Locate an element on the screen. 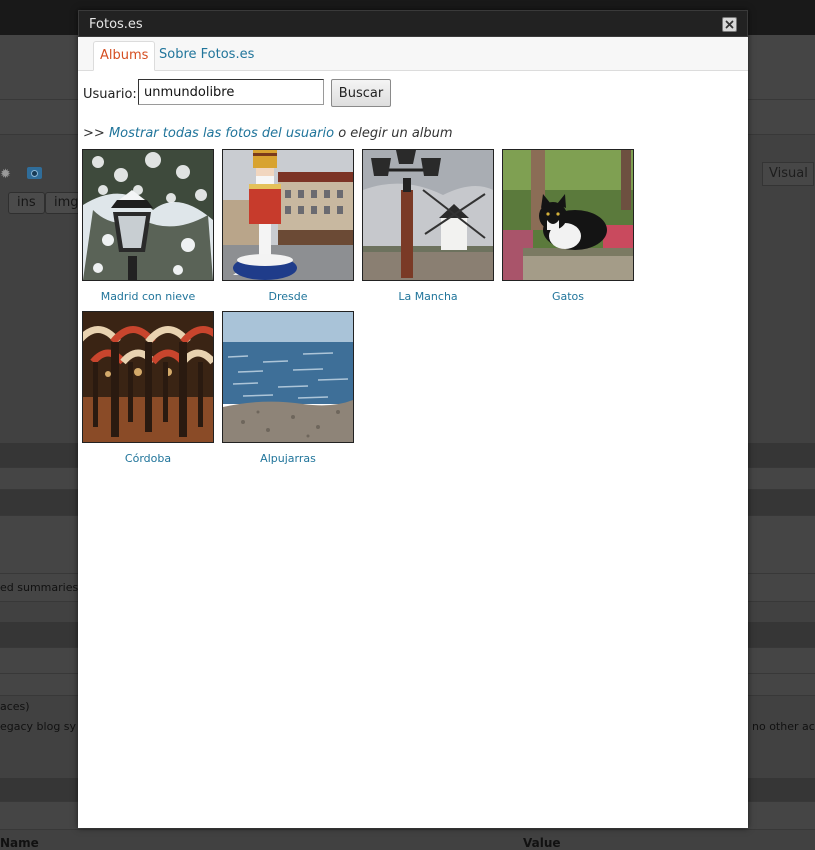  usuario-label: Usuario: is located at coordinates (110, 94).